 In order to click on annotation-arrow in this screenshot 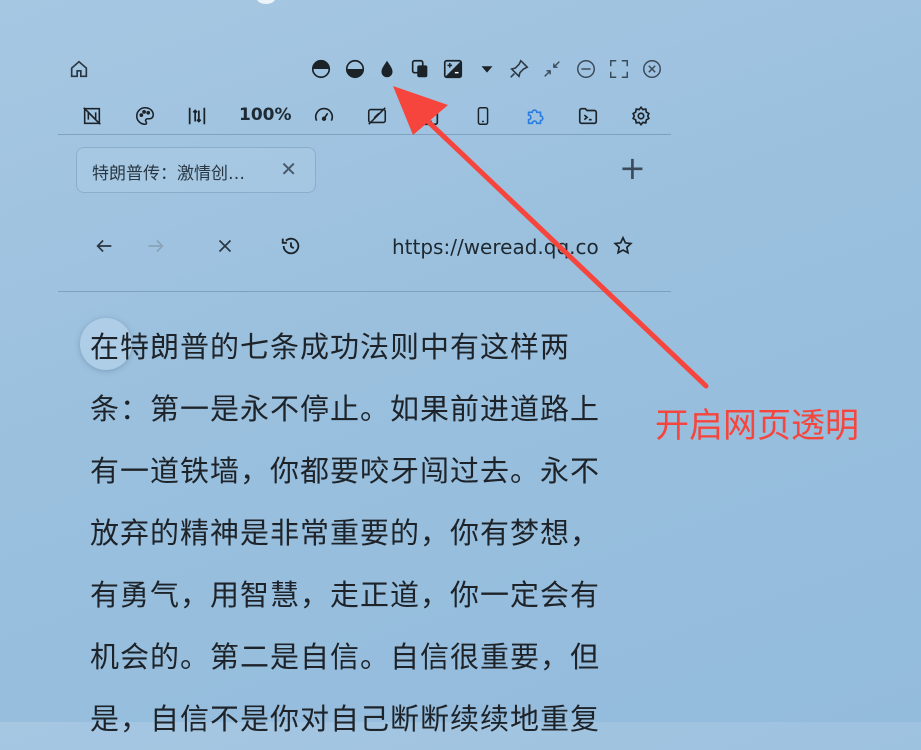, I will do `click(551, 237)`.